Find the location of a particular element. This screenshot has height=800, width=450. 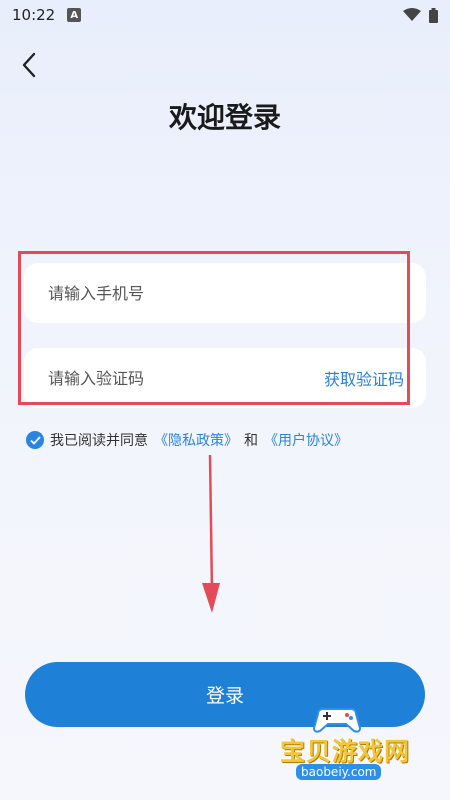

check-icon is located at coordinates (35, 440).